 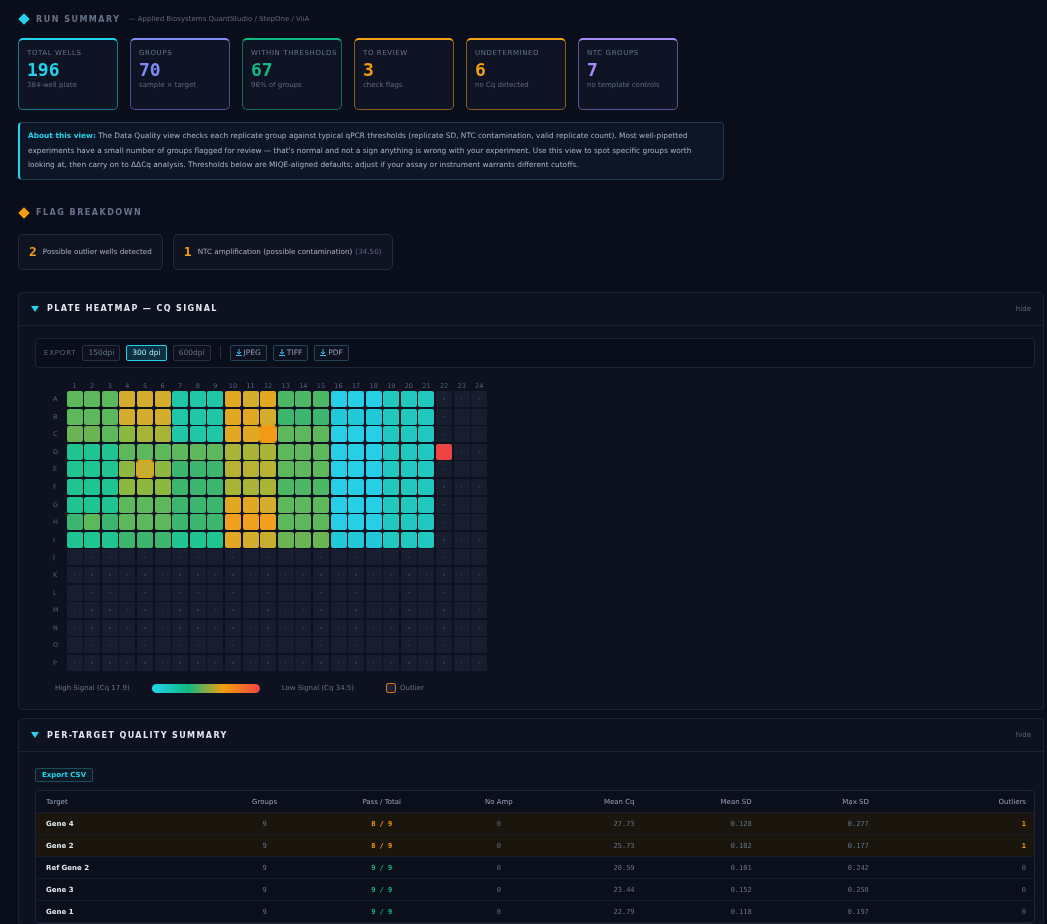 What do you see at coordinates (391, 688) in the screenshot?
I see `outlier-swatch` at bounding box center [391, 688].